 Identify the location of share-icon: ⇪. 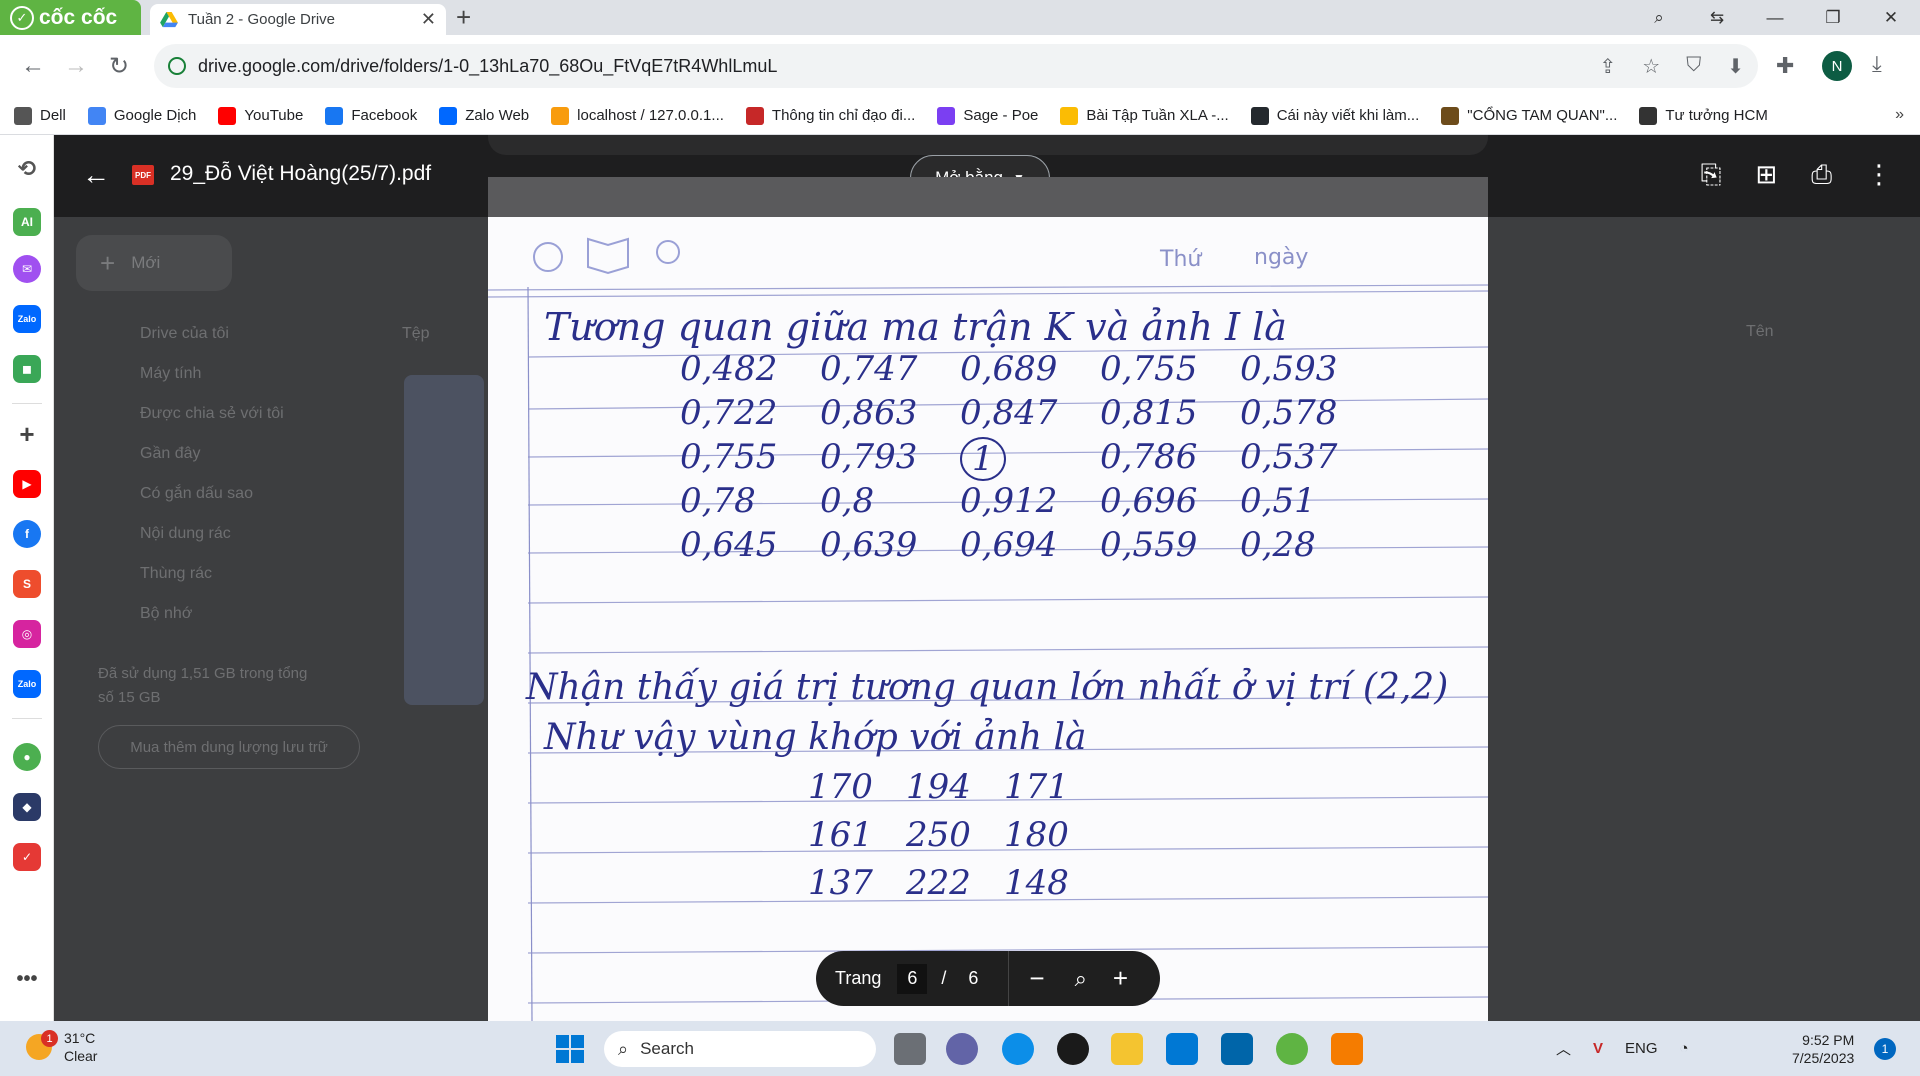
(1608, 66).